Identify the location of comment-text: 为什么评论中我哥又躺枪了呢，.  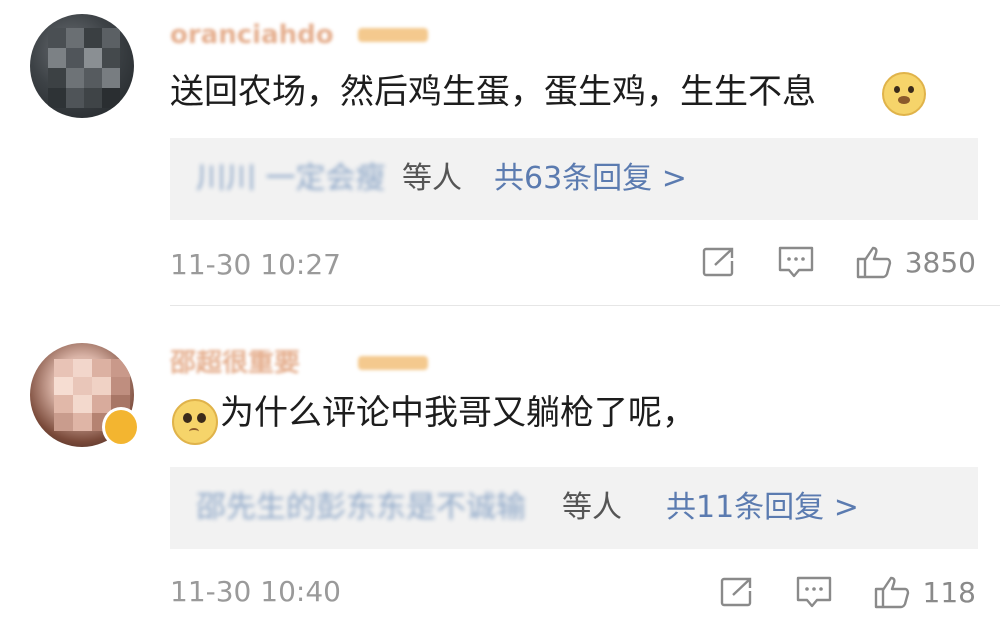
(458, 413).